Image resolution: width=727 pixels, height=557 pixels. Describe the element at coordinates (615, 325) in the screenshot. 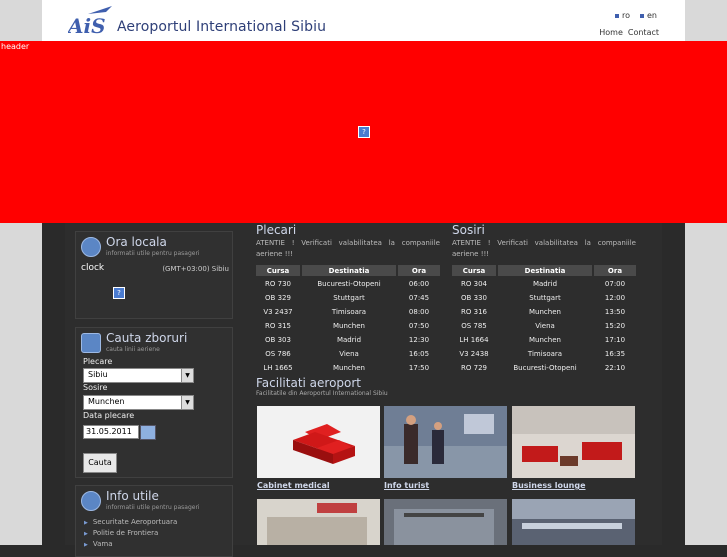

I see `table-cell: 15:20` at that location.